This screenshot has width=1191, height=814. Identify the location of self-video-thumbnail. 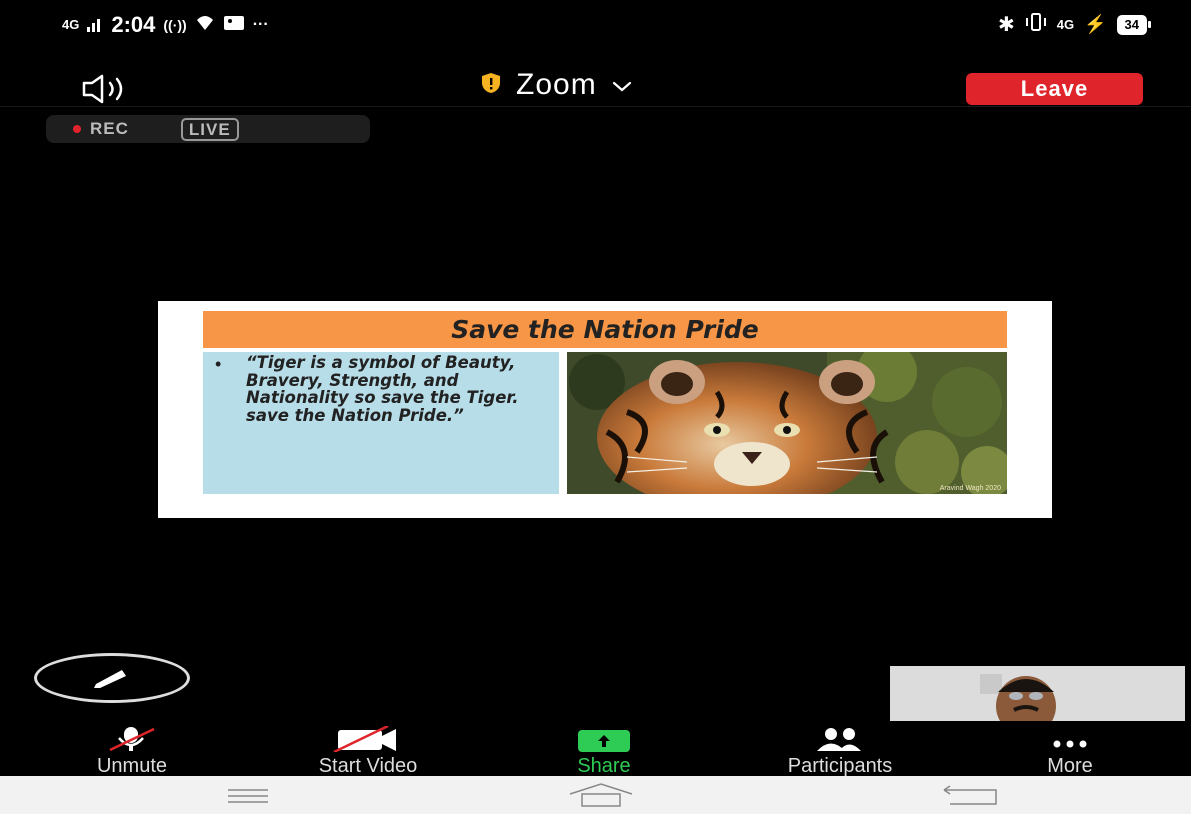
(1037, 693).